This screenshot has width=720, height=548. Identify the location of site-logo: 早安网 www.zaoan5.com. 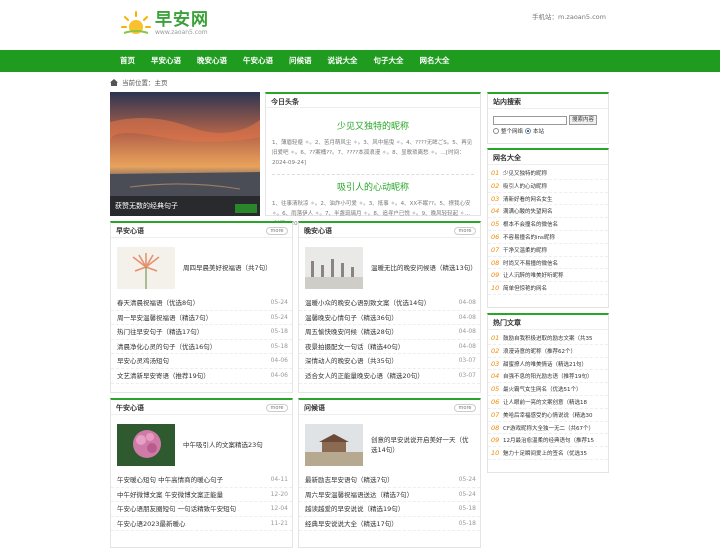
(164, 23).